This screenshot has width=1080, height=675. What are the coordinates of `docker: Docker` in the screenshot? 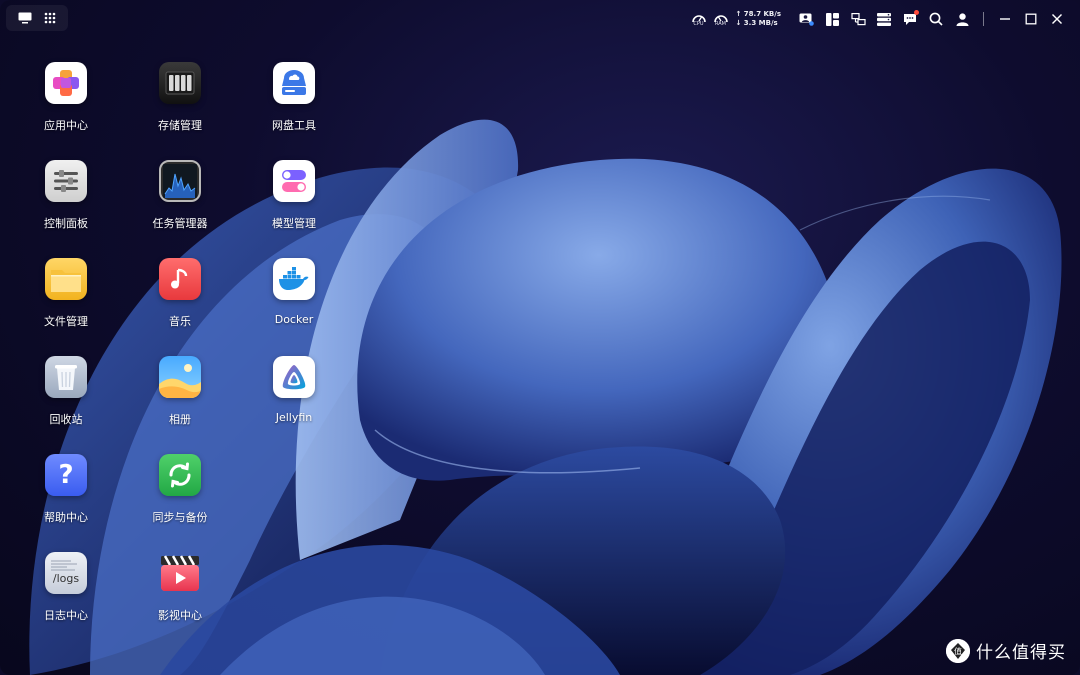 It's located at (294, 292).